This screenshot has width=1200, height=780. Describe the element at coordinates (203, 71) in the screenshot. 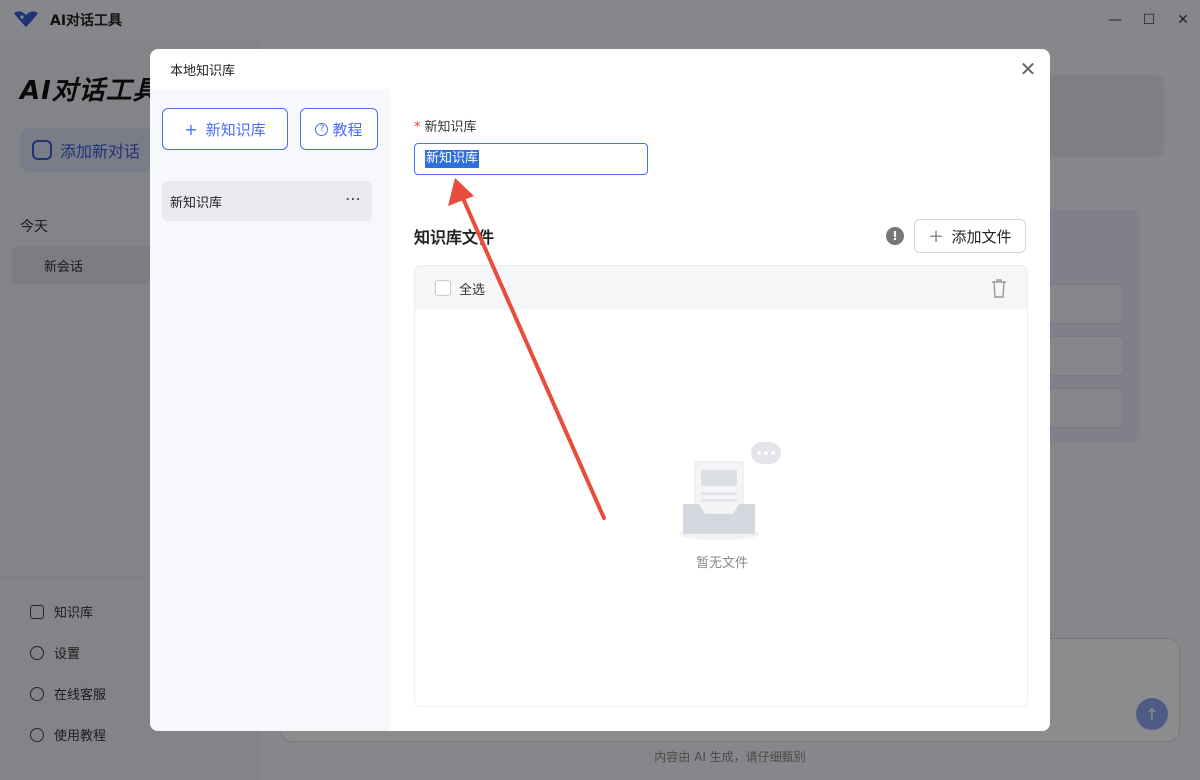

I see `modal-title: 本地知识库` at that location.